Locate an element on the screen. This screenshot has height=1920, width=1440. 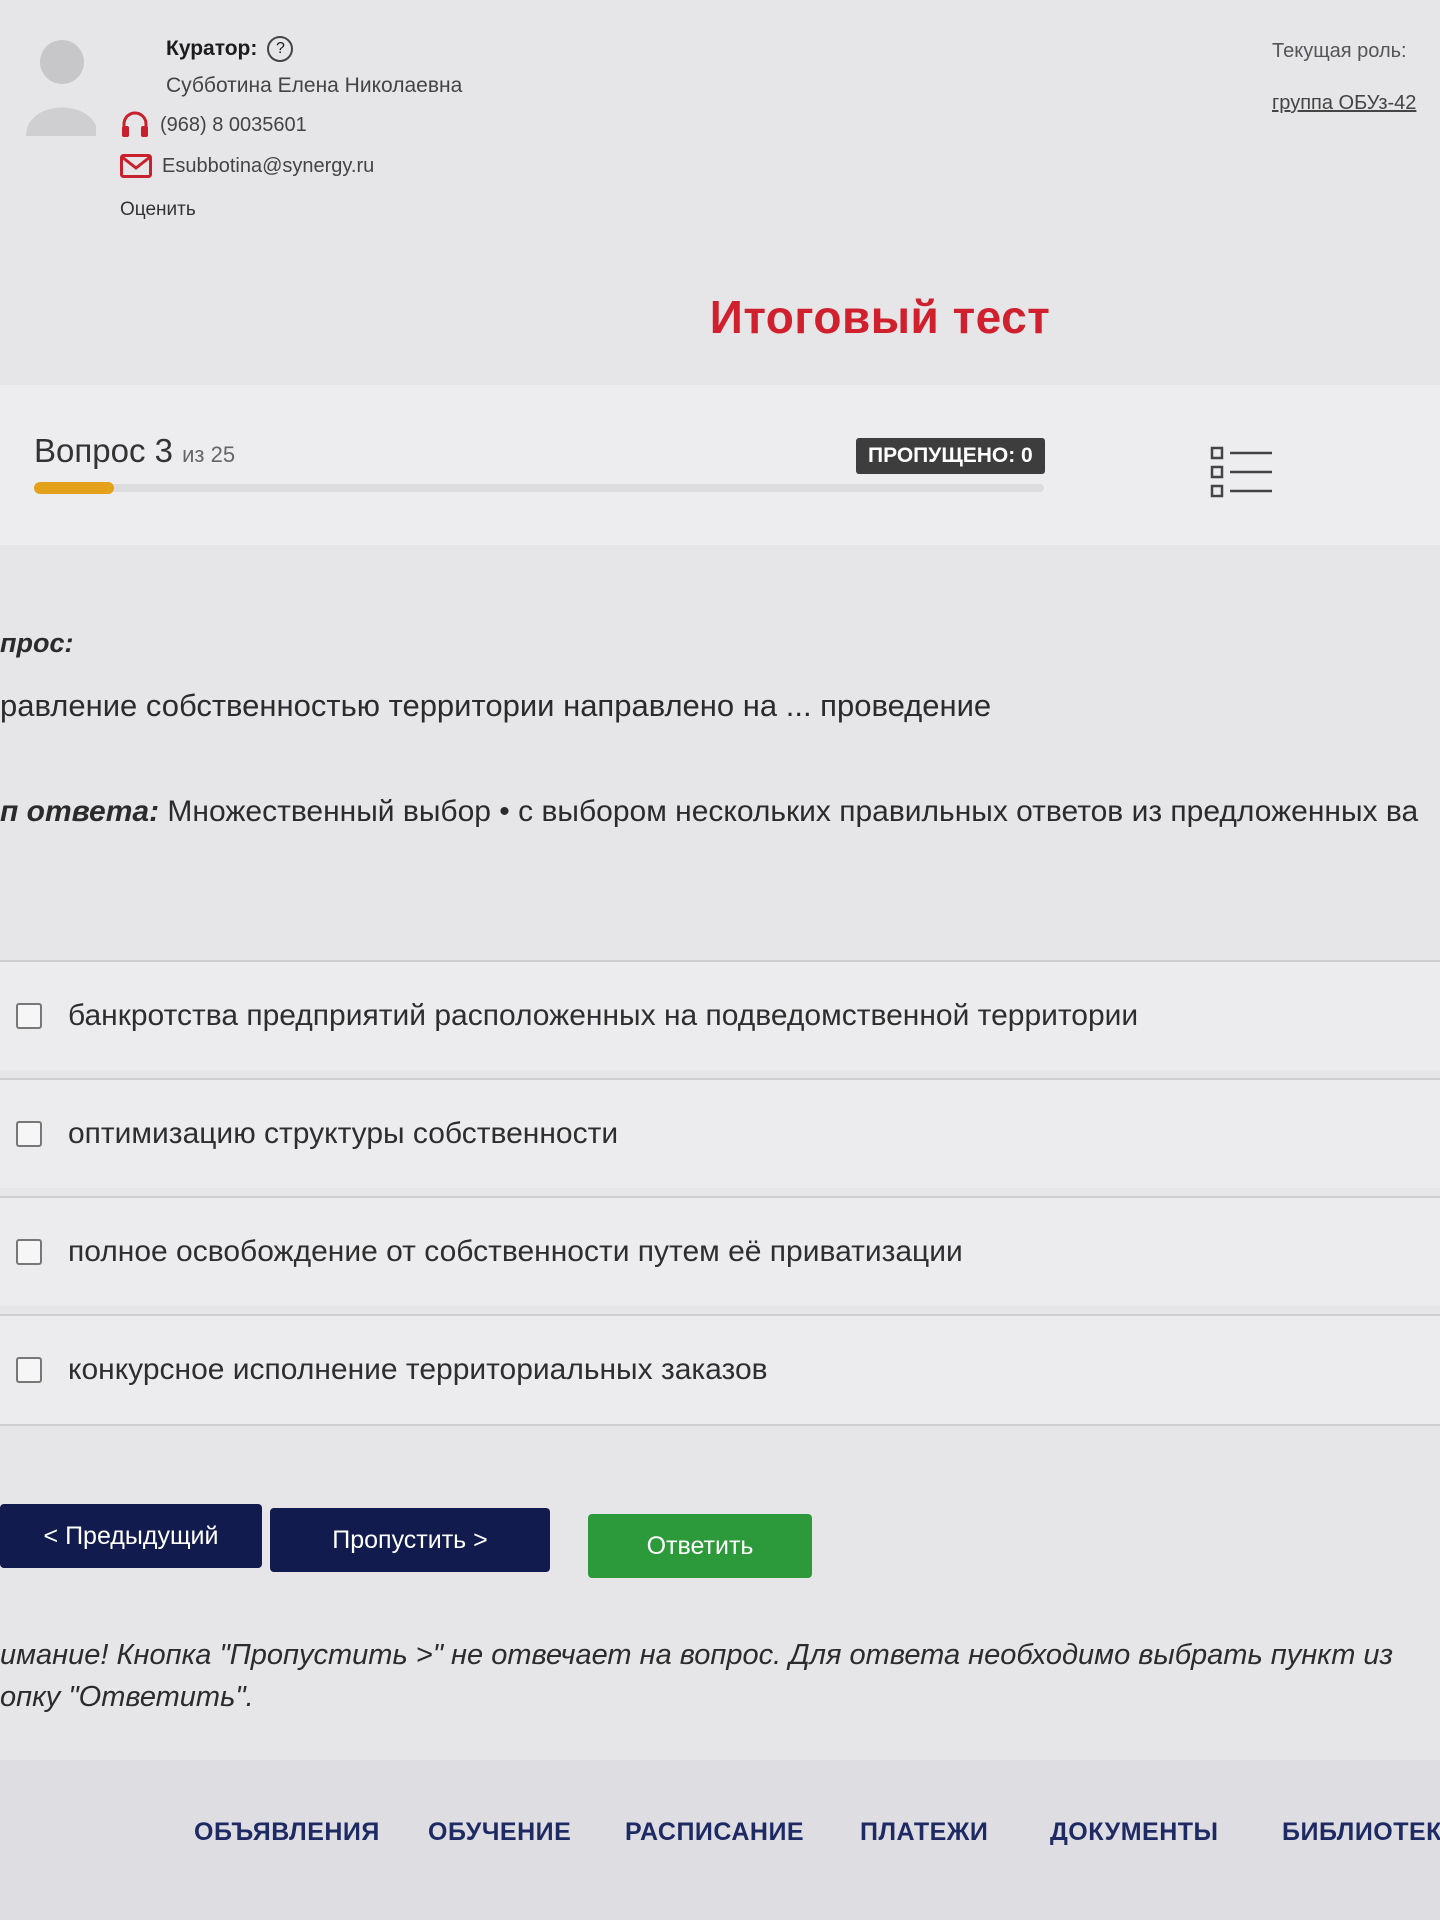
nav-library: БИБЛИОТЕК is located at coordinates (1361, 1832).